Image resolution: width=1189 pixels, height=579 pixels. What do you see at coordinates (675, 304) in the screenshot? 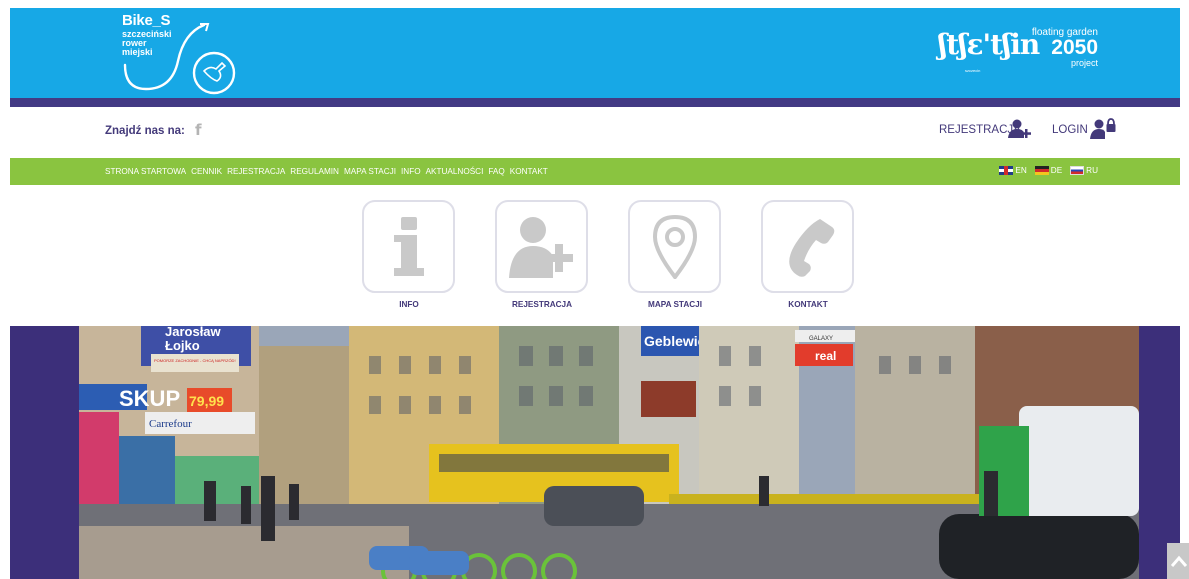
I see `tile-station-map-label: MAPA STACJI` at bounding box center [675, 304].